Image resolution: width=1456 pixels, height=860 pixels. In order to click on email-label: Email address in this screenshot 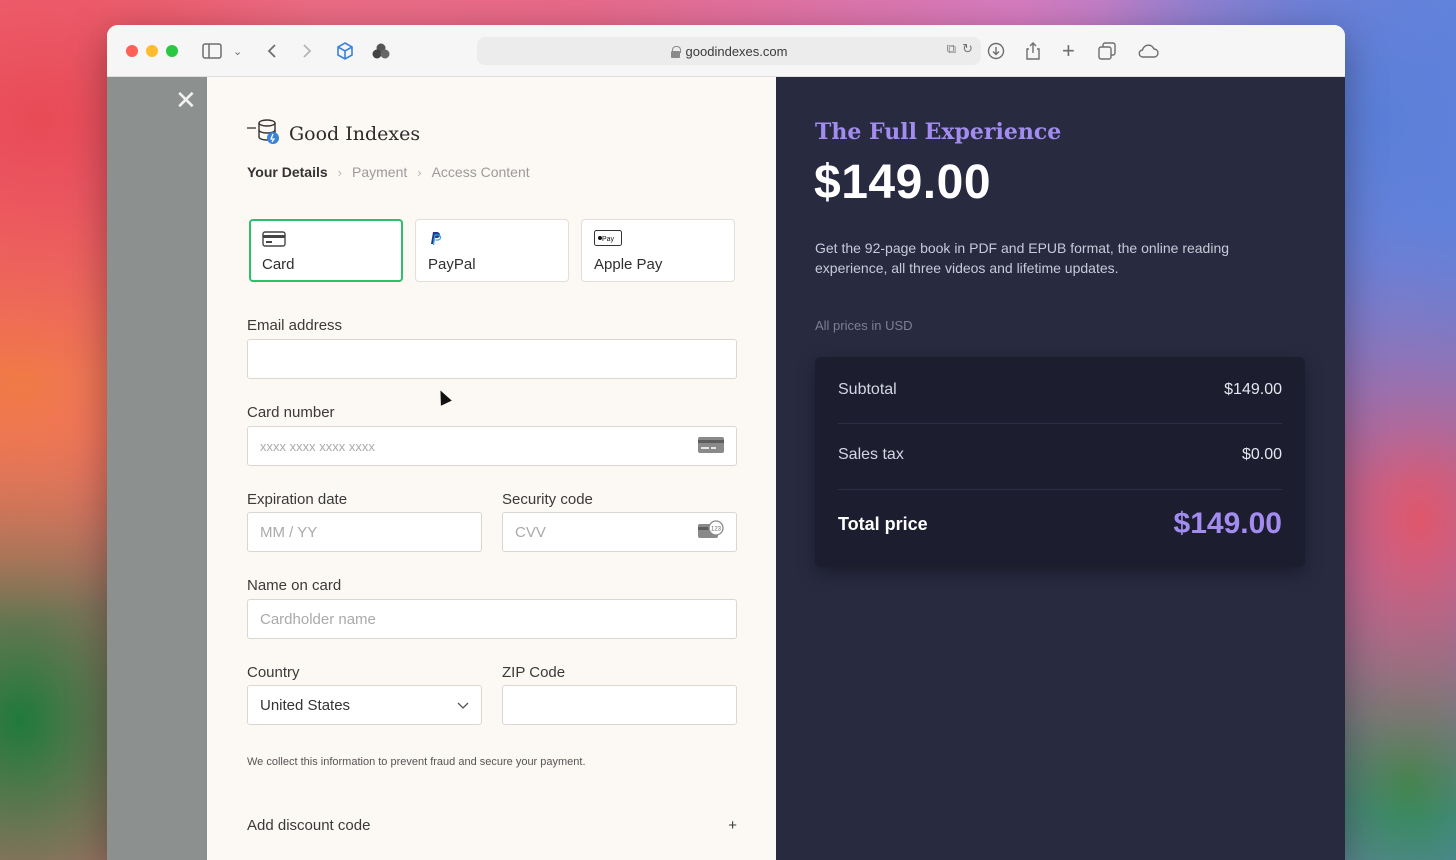, I will do `click(295, 325)`.